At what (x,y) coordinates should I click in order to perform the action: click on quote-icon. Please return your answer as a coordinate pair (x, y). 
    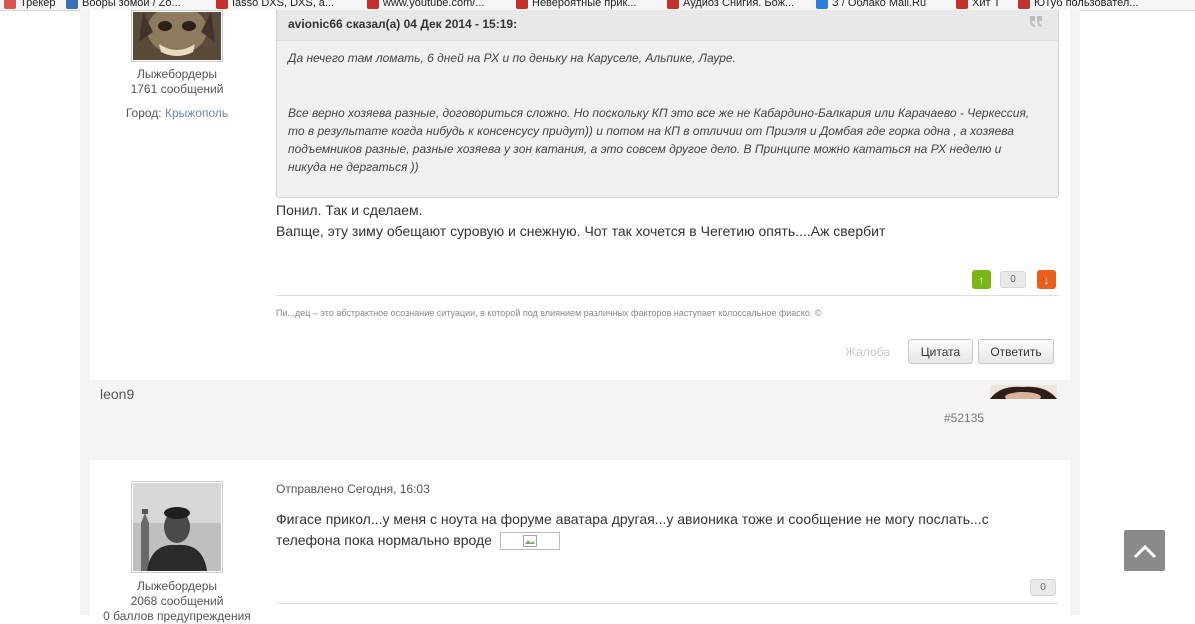
    Looking at the image, I should click on (1036, 21).